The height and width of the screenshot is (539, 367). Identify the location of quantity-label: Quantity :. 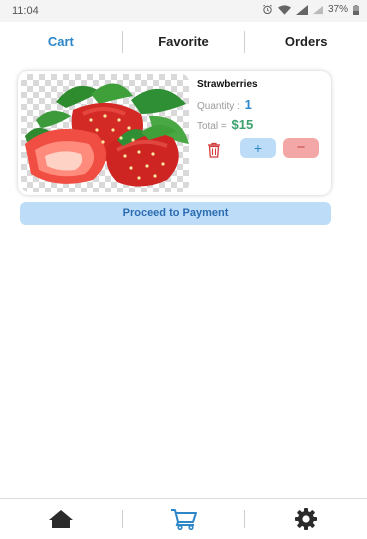
(218, 106).